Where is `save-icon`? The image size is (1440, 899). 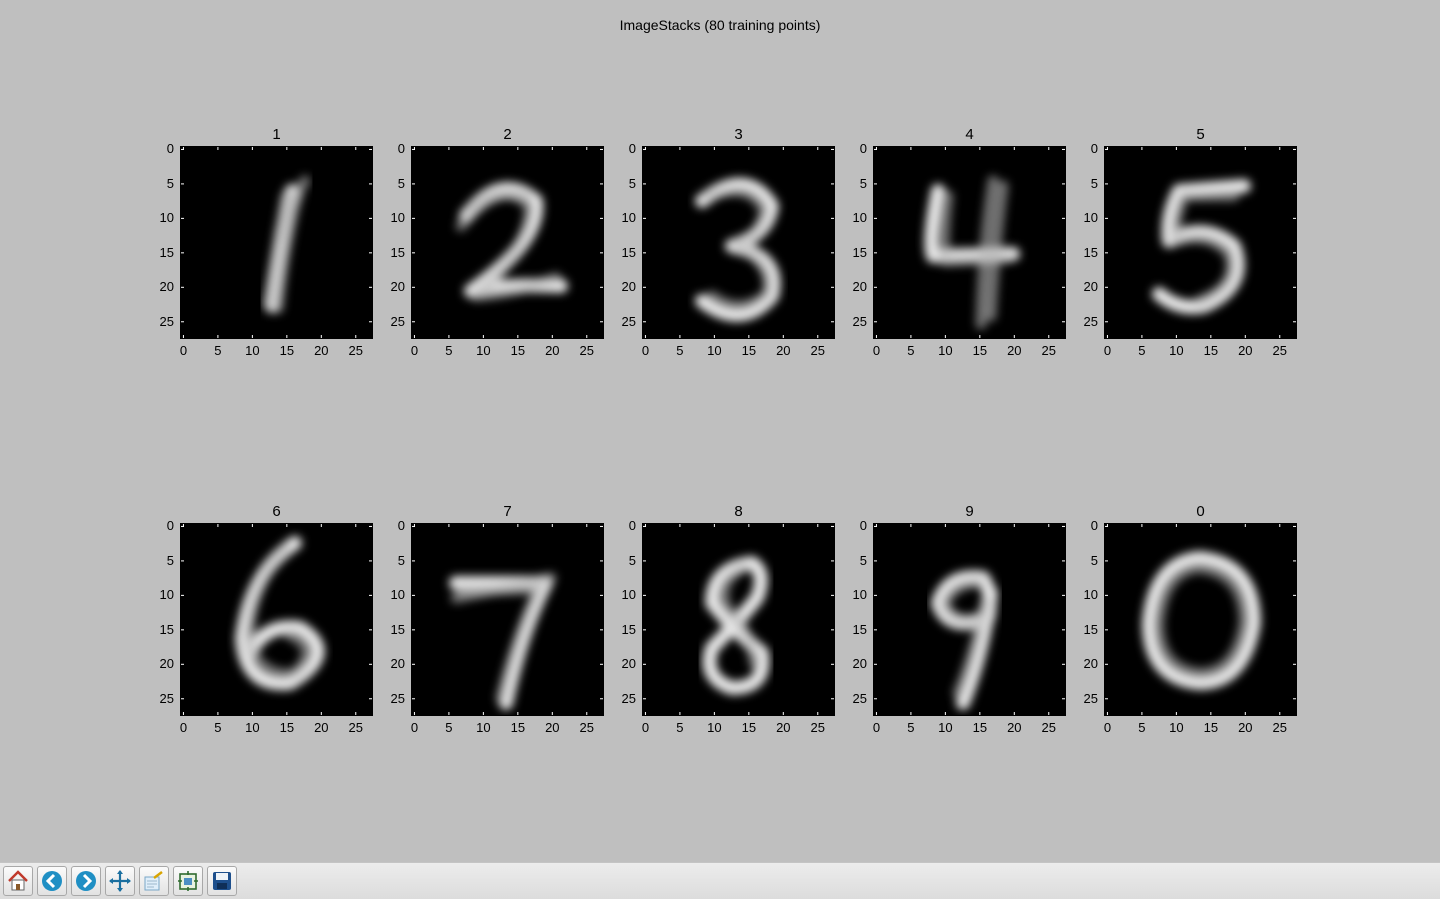 save-icon is located at coordinates (222, 881).